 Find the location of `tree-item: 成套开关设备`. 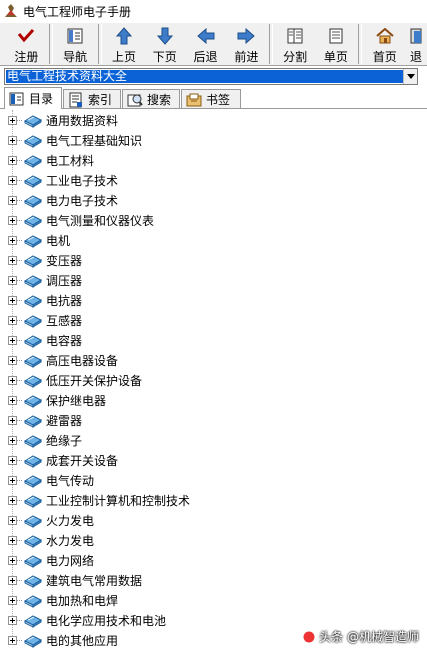

tree-item: 成套开关设备 is located at coordinates (213, 460).